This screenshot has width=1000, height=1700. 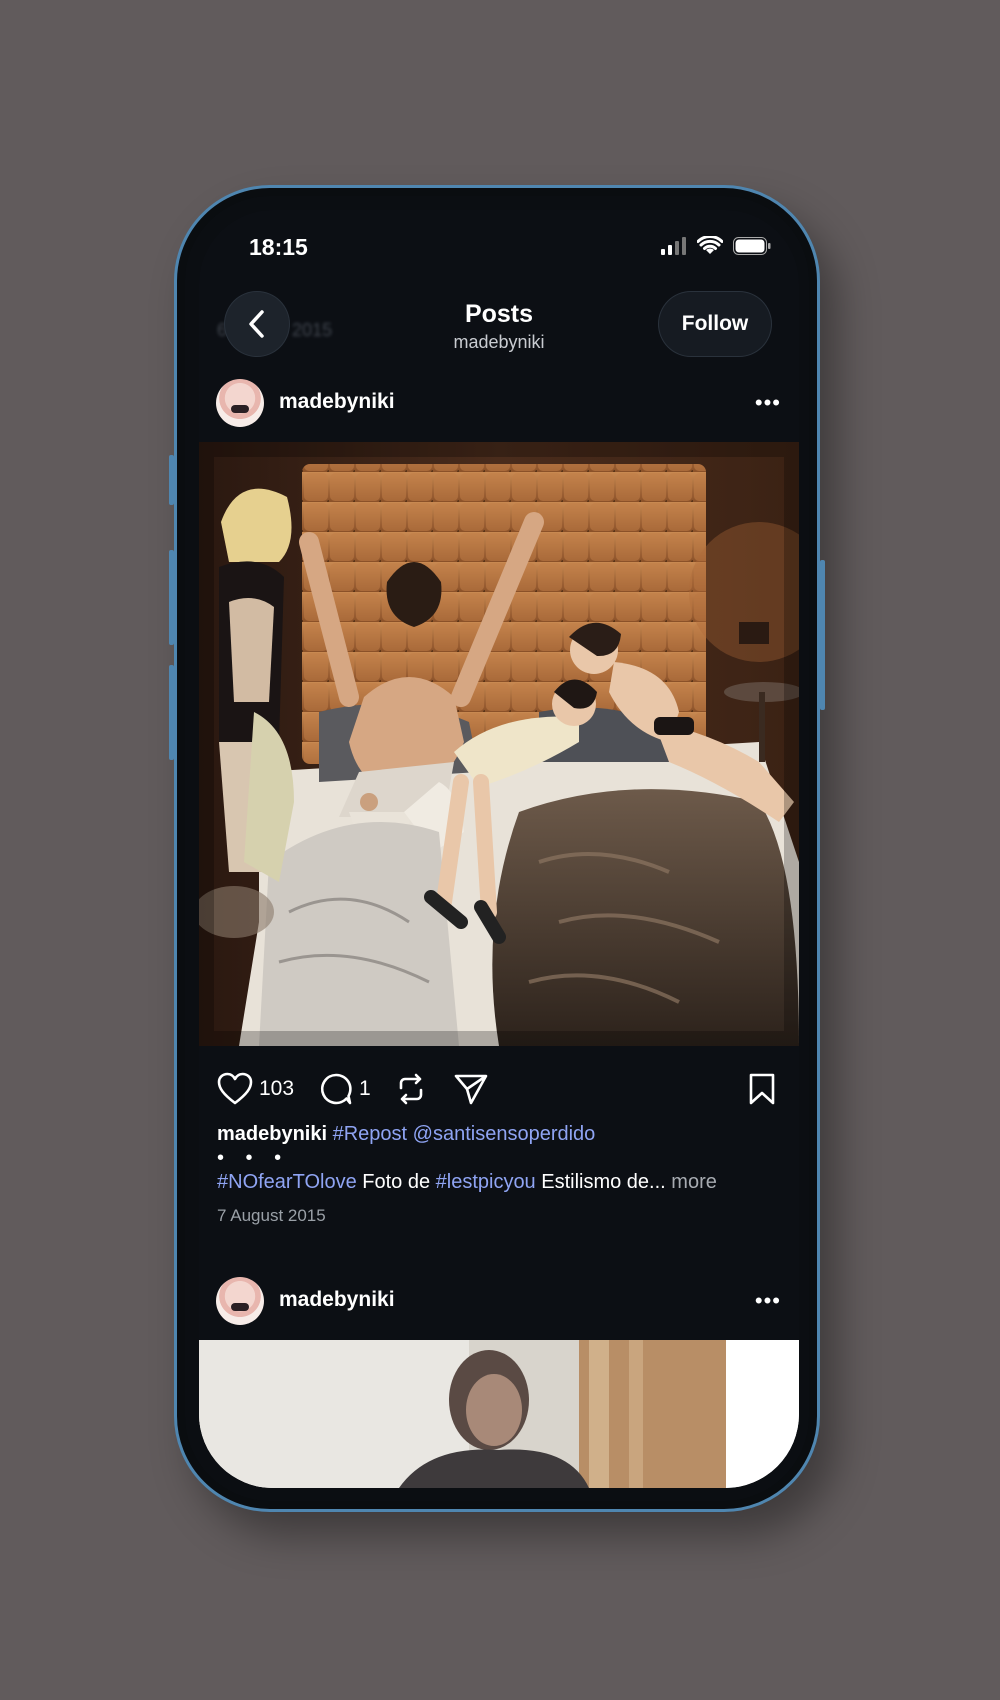 I want to click on post-header: madebyniki •••, so click(x=499, y=403).